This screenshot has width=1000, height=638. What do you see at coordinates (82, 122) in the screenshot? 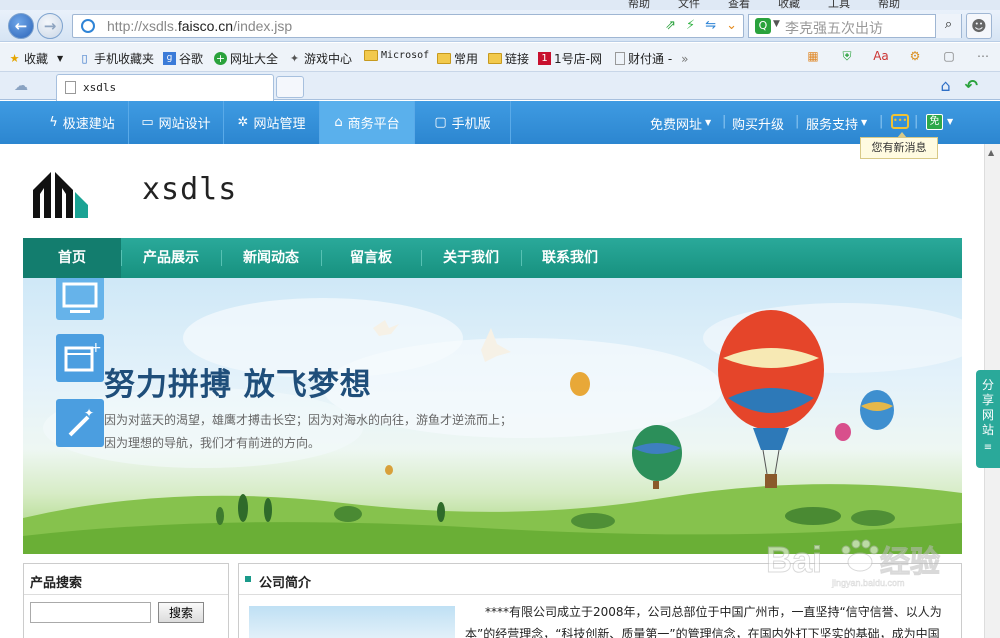
I see `admin-tab-quick-build: ϟ 极速建站` at bounding box center [82, 122].